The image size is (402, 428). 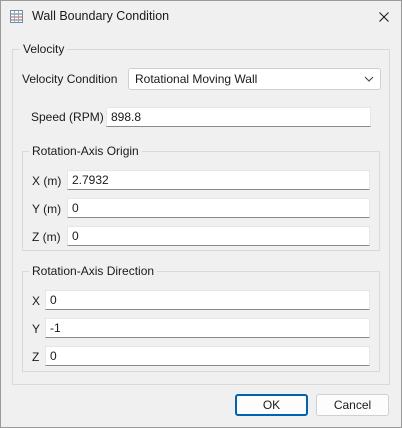 What do you see at coordinates (201, 16) in the screenshot?
I see `title-bar: Wall Boundary Condition` at bounding box center [201, 16].